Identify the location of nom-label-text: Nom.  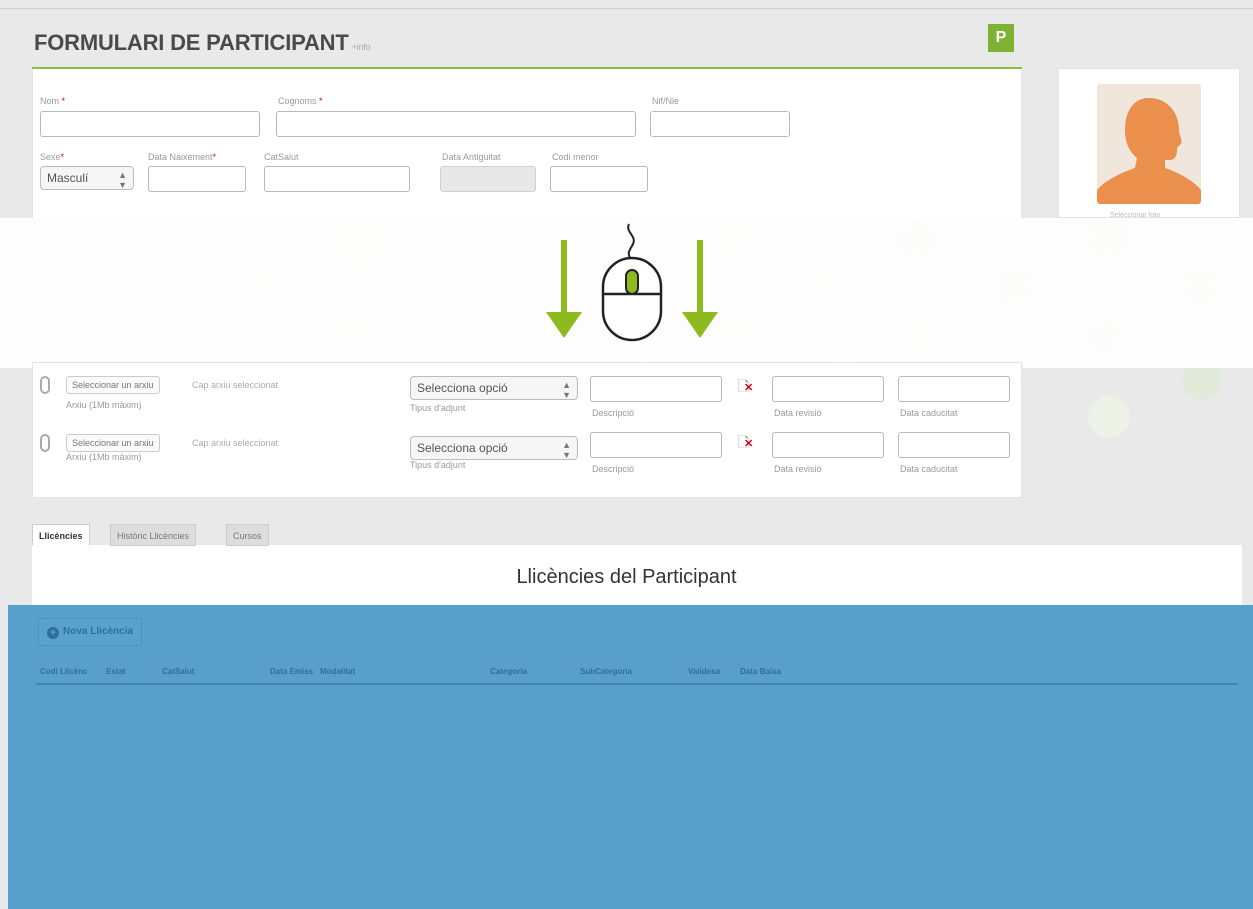
(50, 101).